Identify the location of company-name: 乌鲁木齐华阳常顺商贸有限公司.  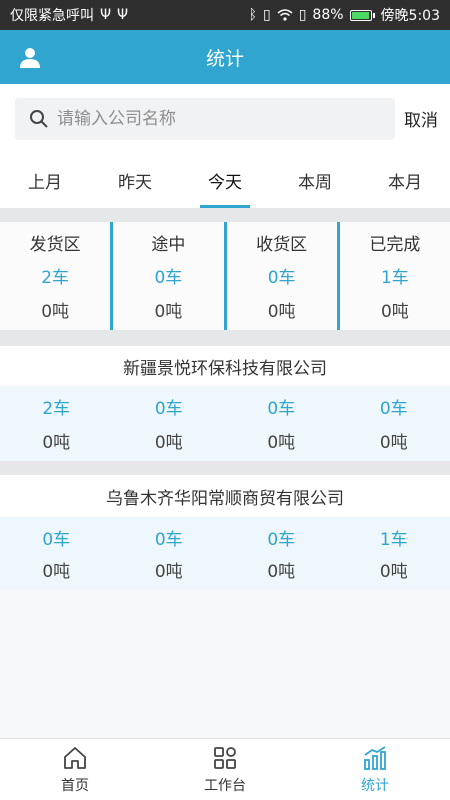
(225, 496).